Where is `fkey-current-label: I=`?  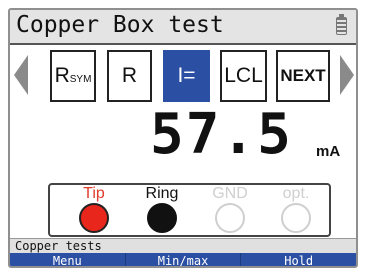 fkey-current-label: I= is located at coordinates (186, 75).